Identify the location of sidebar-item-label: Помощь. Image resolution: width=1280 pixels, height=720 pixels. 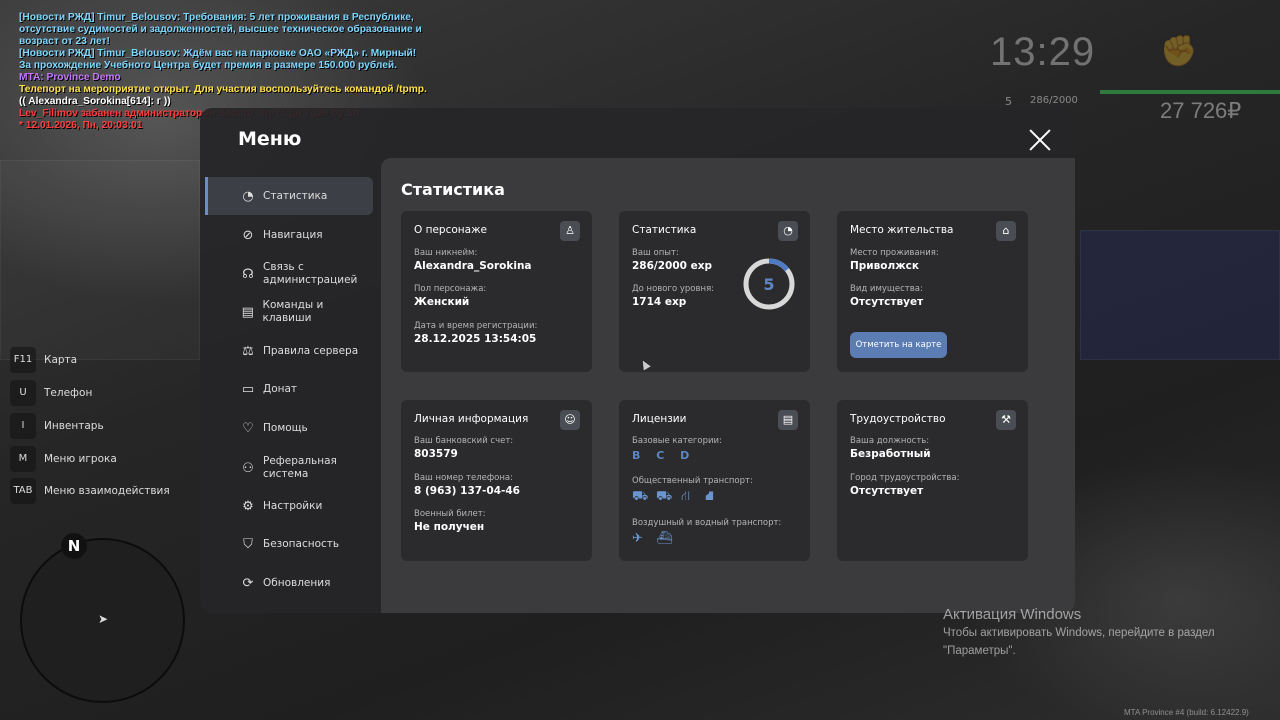
(285, 427).